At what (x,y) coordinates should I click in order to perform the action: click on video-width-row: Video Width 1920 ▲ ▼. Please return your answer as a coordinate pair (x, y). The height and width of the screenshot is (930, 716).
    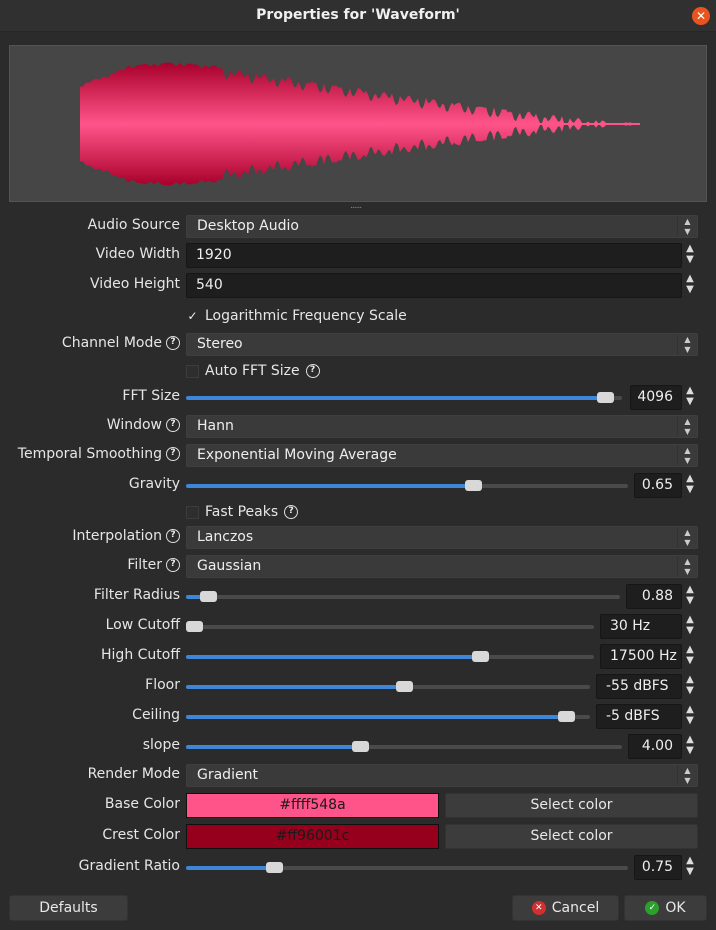
    Looking at the image, I should click on (358, 255).